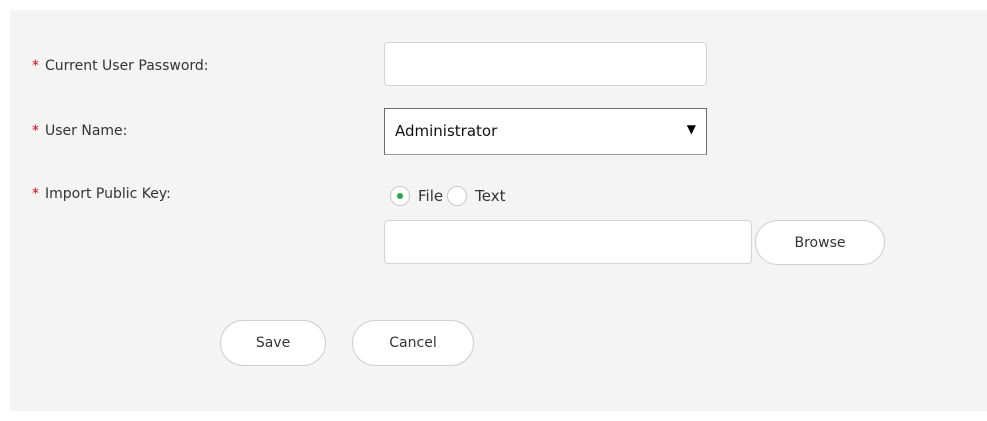 The height and width of the screenshot is (421, 987). What do you see at coordinates (457, 196) in the screenshot?
I see `radio-text` at bounding box center [457, 196].